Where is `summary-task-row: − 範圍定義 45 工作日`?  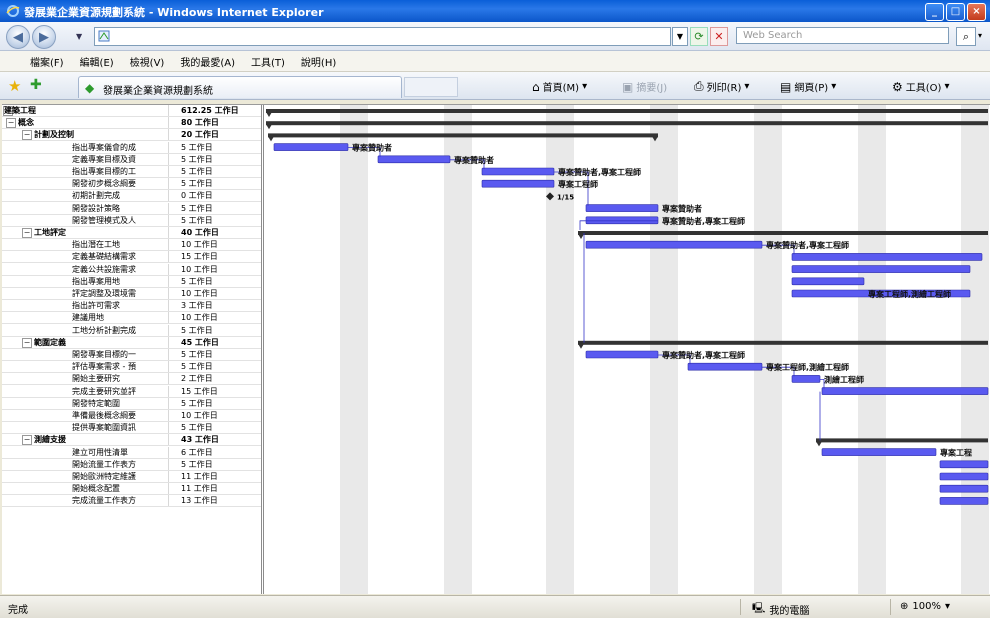 summary-task-row: − 範圍定義 45 工作日 is located at coordinates (131, 342).